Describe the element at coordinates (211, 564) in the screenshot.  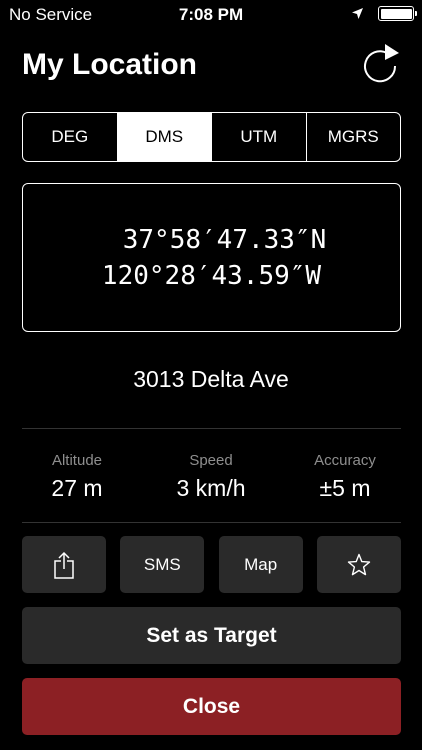
I see `action-row: SMS Map` at that location.